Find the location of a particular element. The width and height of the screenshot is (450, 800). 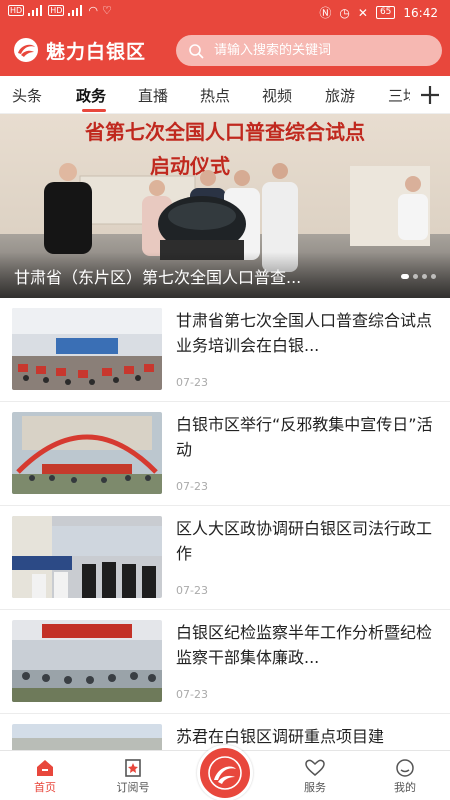

nav-home: 首页 is located at coordinates (45, 776).